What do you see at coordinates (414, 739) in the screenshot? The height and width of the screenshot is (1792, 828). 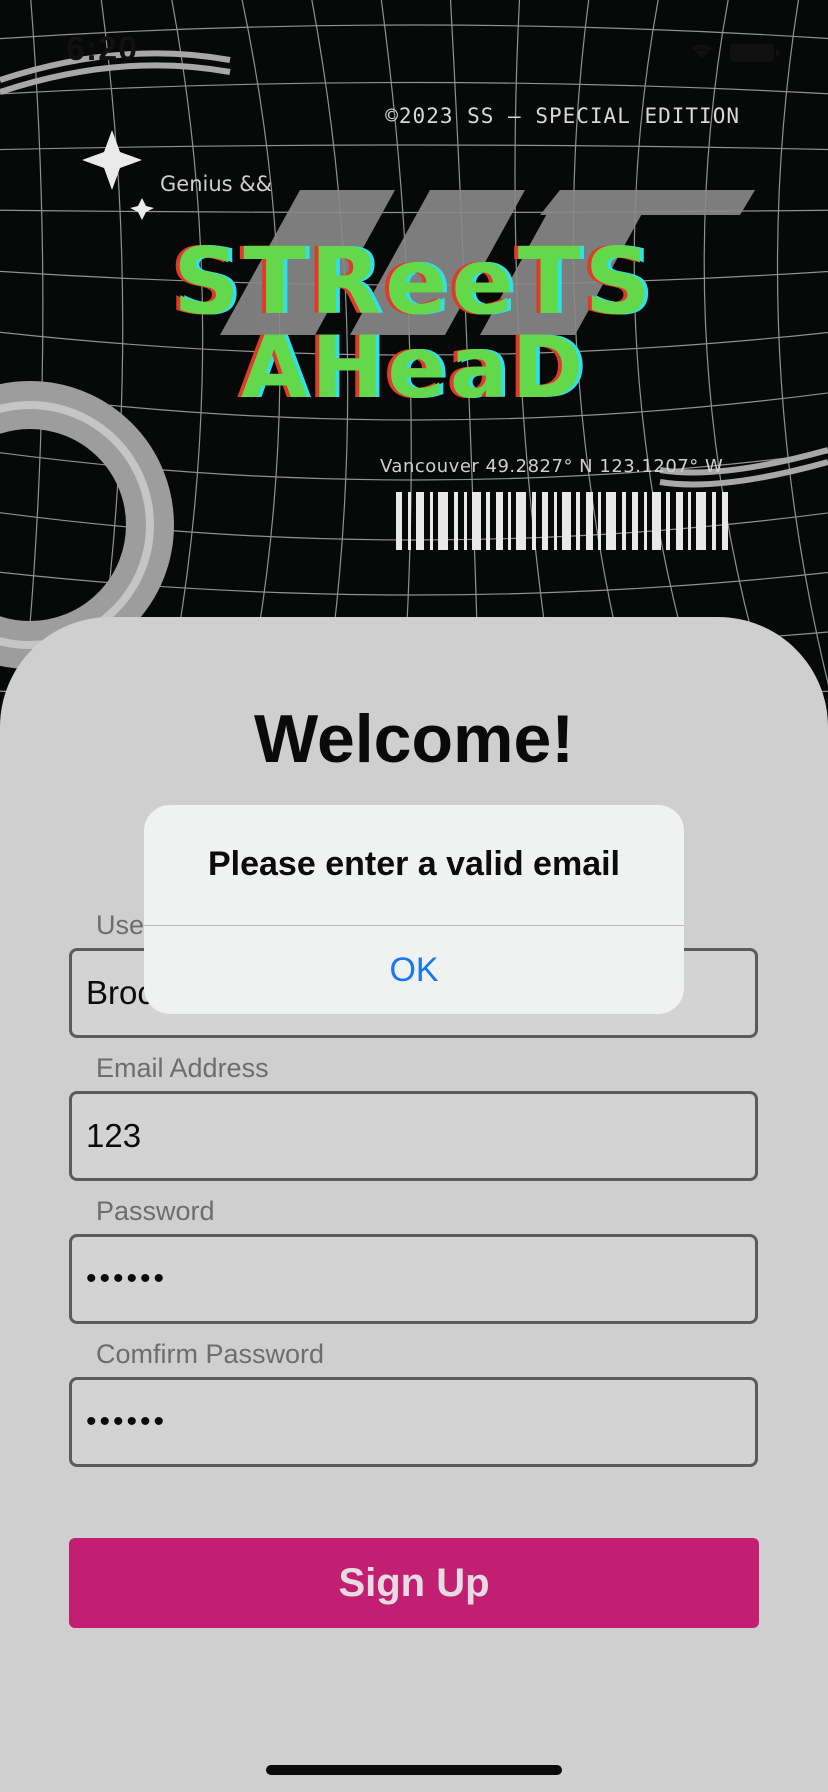 I see `welcome-heading: Welcome!` at bounding box center [414, 739].